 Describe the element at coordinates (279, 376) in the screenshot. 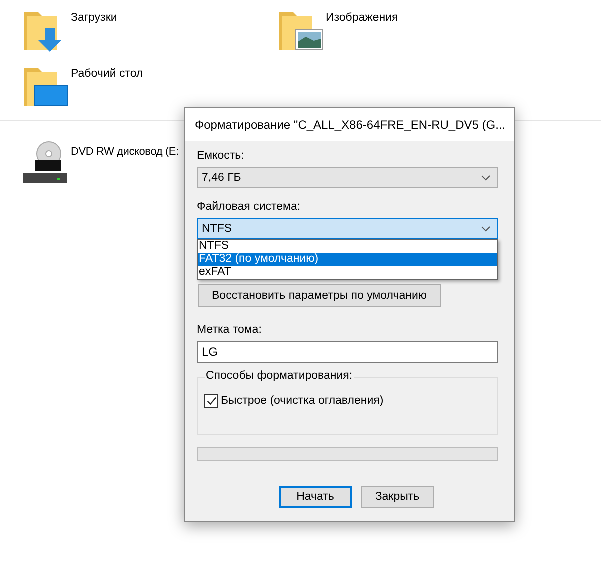

I see `group-title: Способы форматирования:` at that location.